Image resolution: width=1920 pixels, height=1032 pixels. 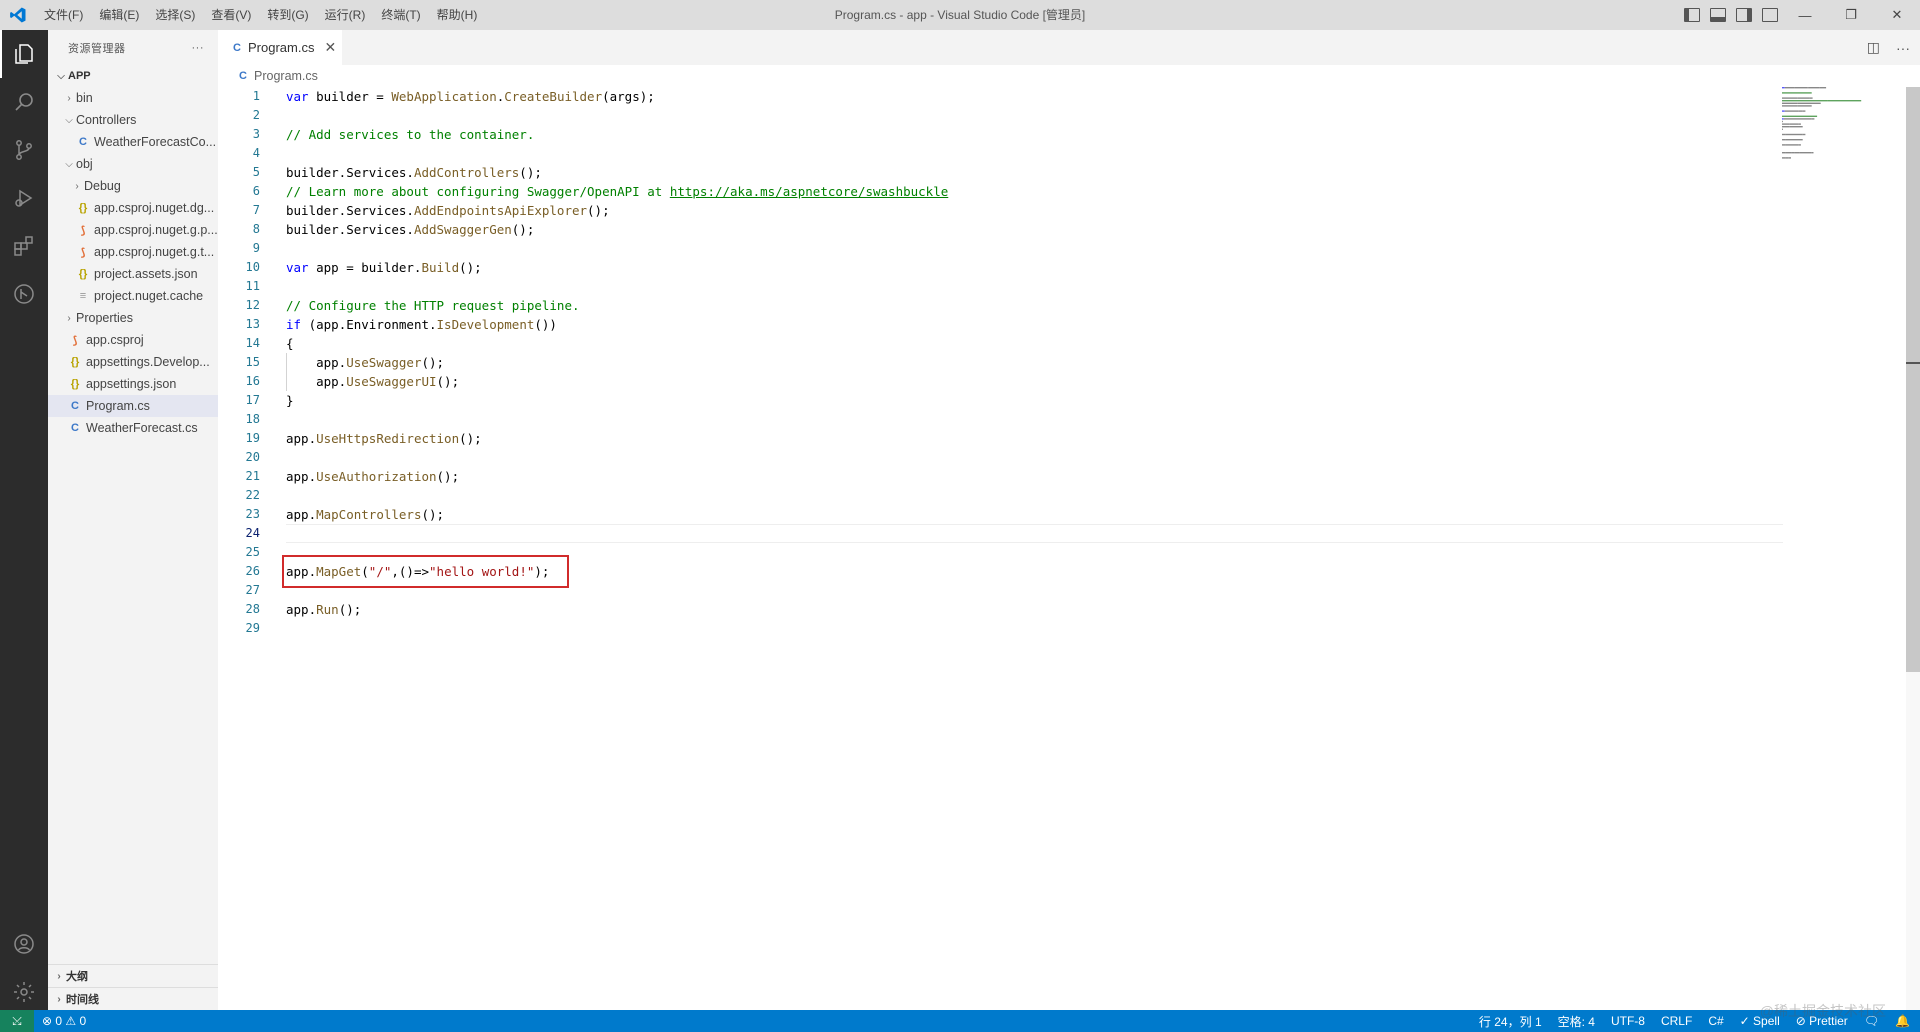 What do you see at coordinates (1096, 438) in the screenshot?
I see `code-line: app.UseHttpsRedirection();` at bounding box center [1096, 438].